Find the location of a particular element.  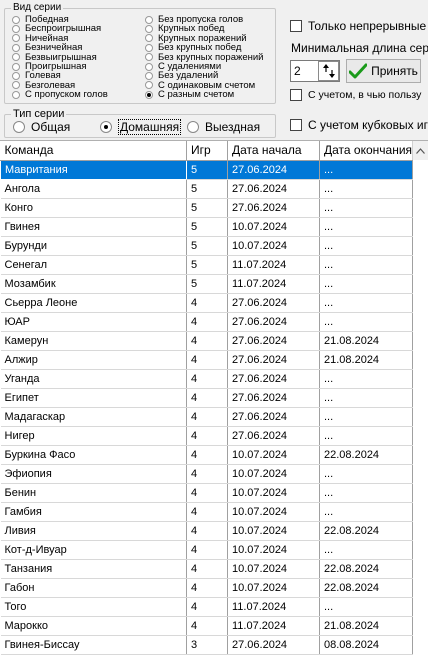

series-kind-option: Без крупных побед is located at coordinates (193, 47).